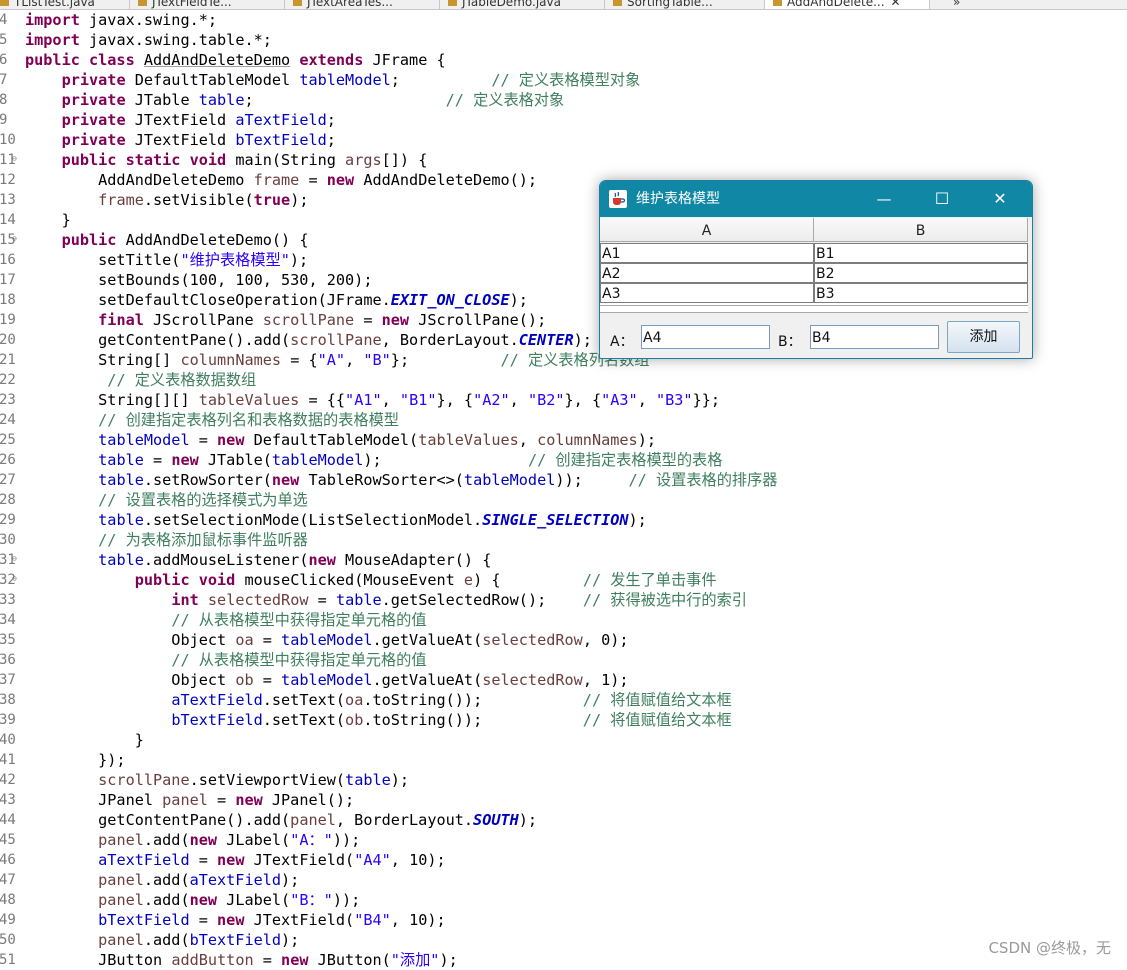 The width and height of the screenshot is (1127, 970). What do you see at coordinates (231, 360) in the screenshot?
I see `code-token: columnNames` at bounding box center [231, 360].